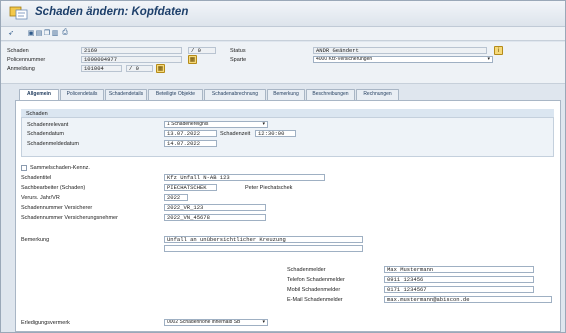  Describe the element at coordinates (459, 269) in the screenshot. I see `schadenmelder-field: Max Mustermann` at that location.